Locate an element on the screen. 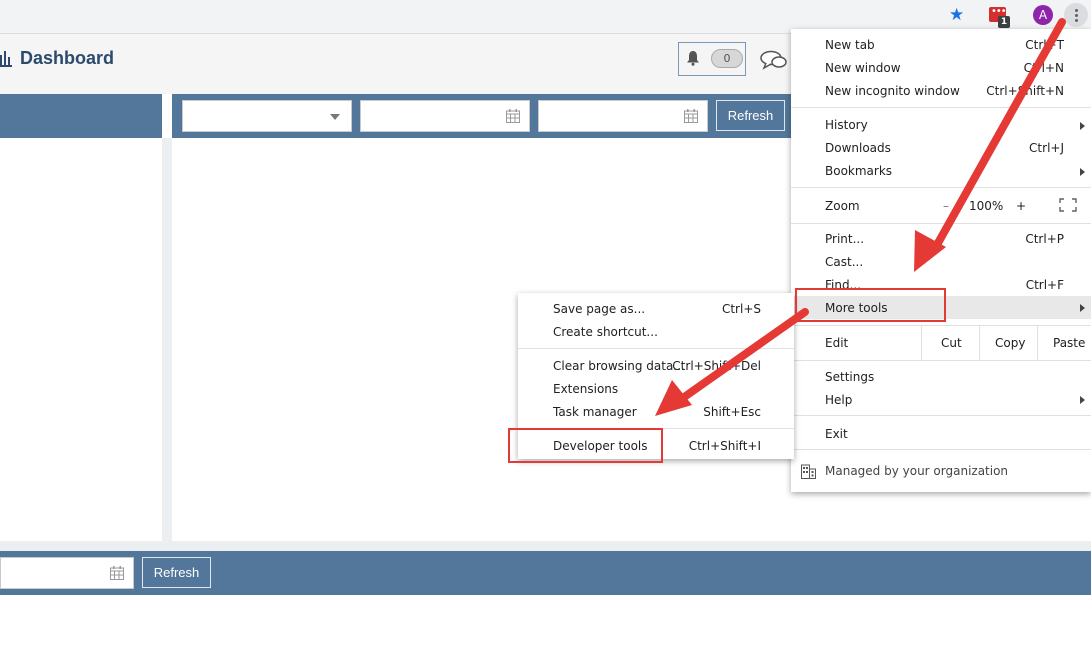 The image size is (1091, 654). menu-history: History is located at coordinates (846, 125).